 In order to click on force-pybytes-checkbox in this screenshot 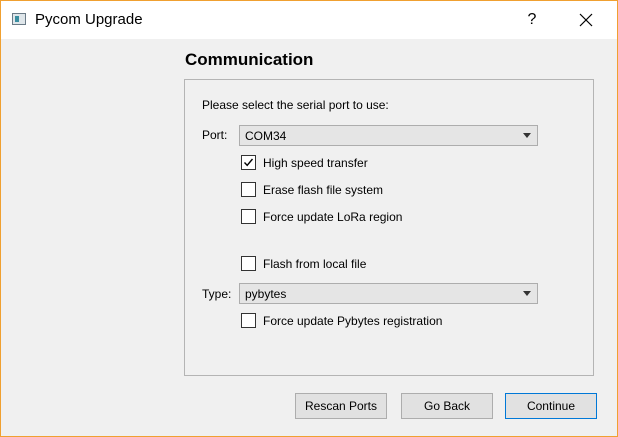, I will do `click(248, 320)`.